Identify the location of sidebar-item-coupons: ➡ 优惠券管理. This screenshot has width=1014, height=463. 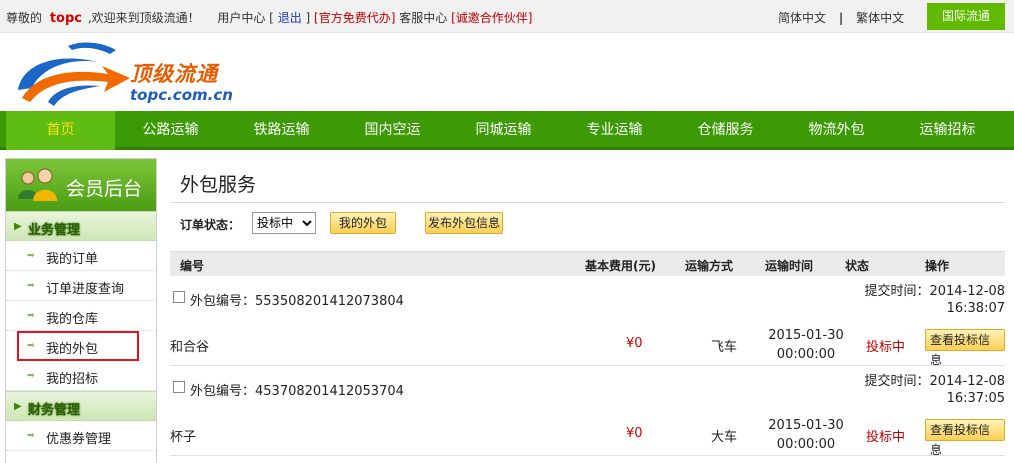
(81, 436).